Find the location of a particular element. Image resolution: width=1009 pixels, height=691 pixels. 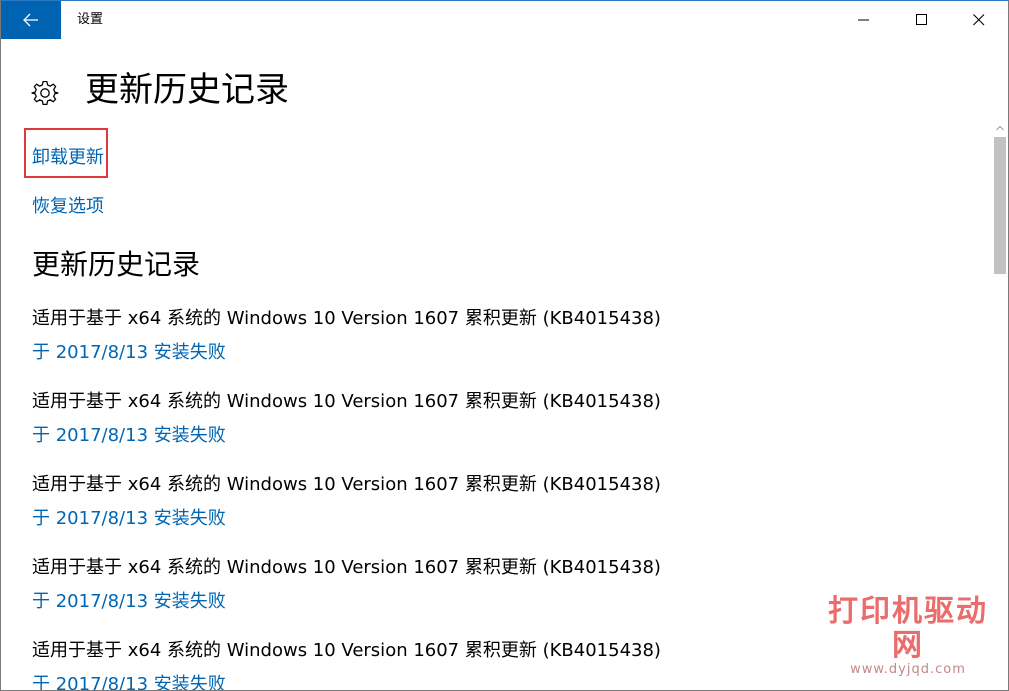

minimize-button is located at coordinates (864, 20).